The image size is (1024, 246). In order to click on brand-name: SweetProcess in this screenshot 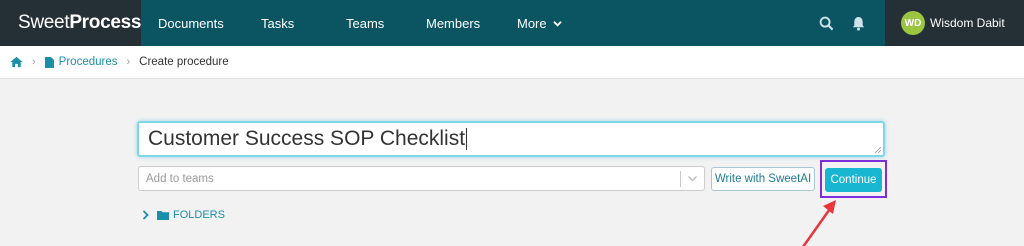, I will do `click(80, 22)`.